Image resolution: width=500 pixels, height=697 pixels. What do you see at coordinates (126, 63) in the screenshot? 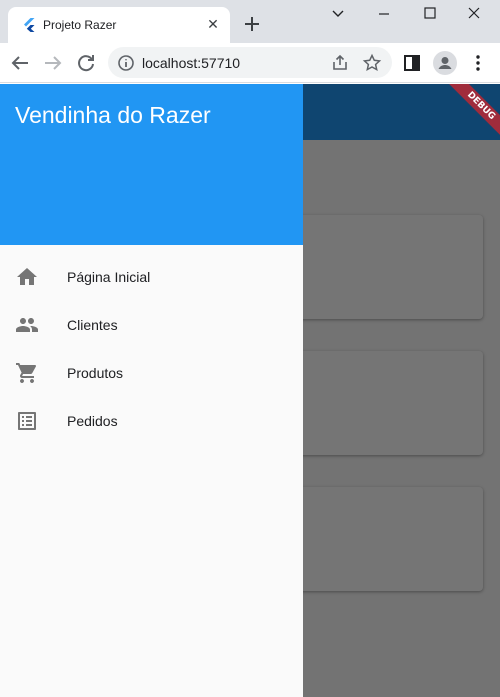
I see `info-icon` at bounding box center [126, 63].